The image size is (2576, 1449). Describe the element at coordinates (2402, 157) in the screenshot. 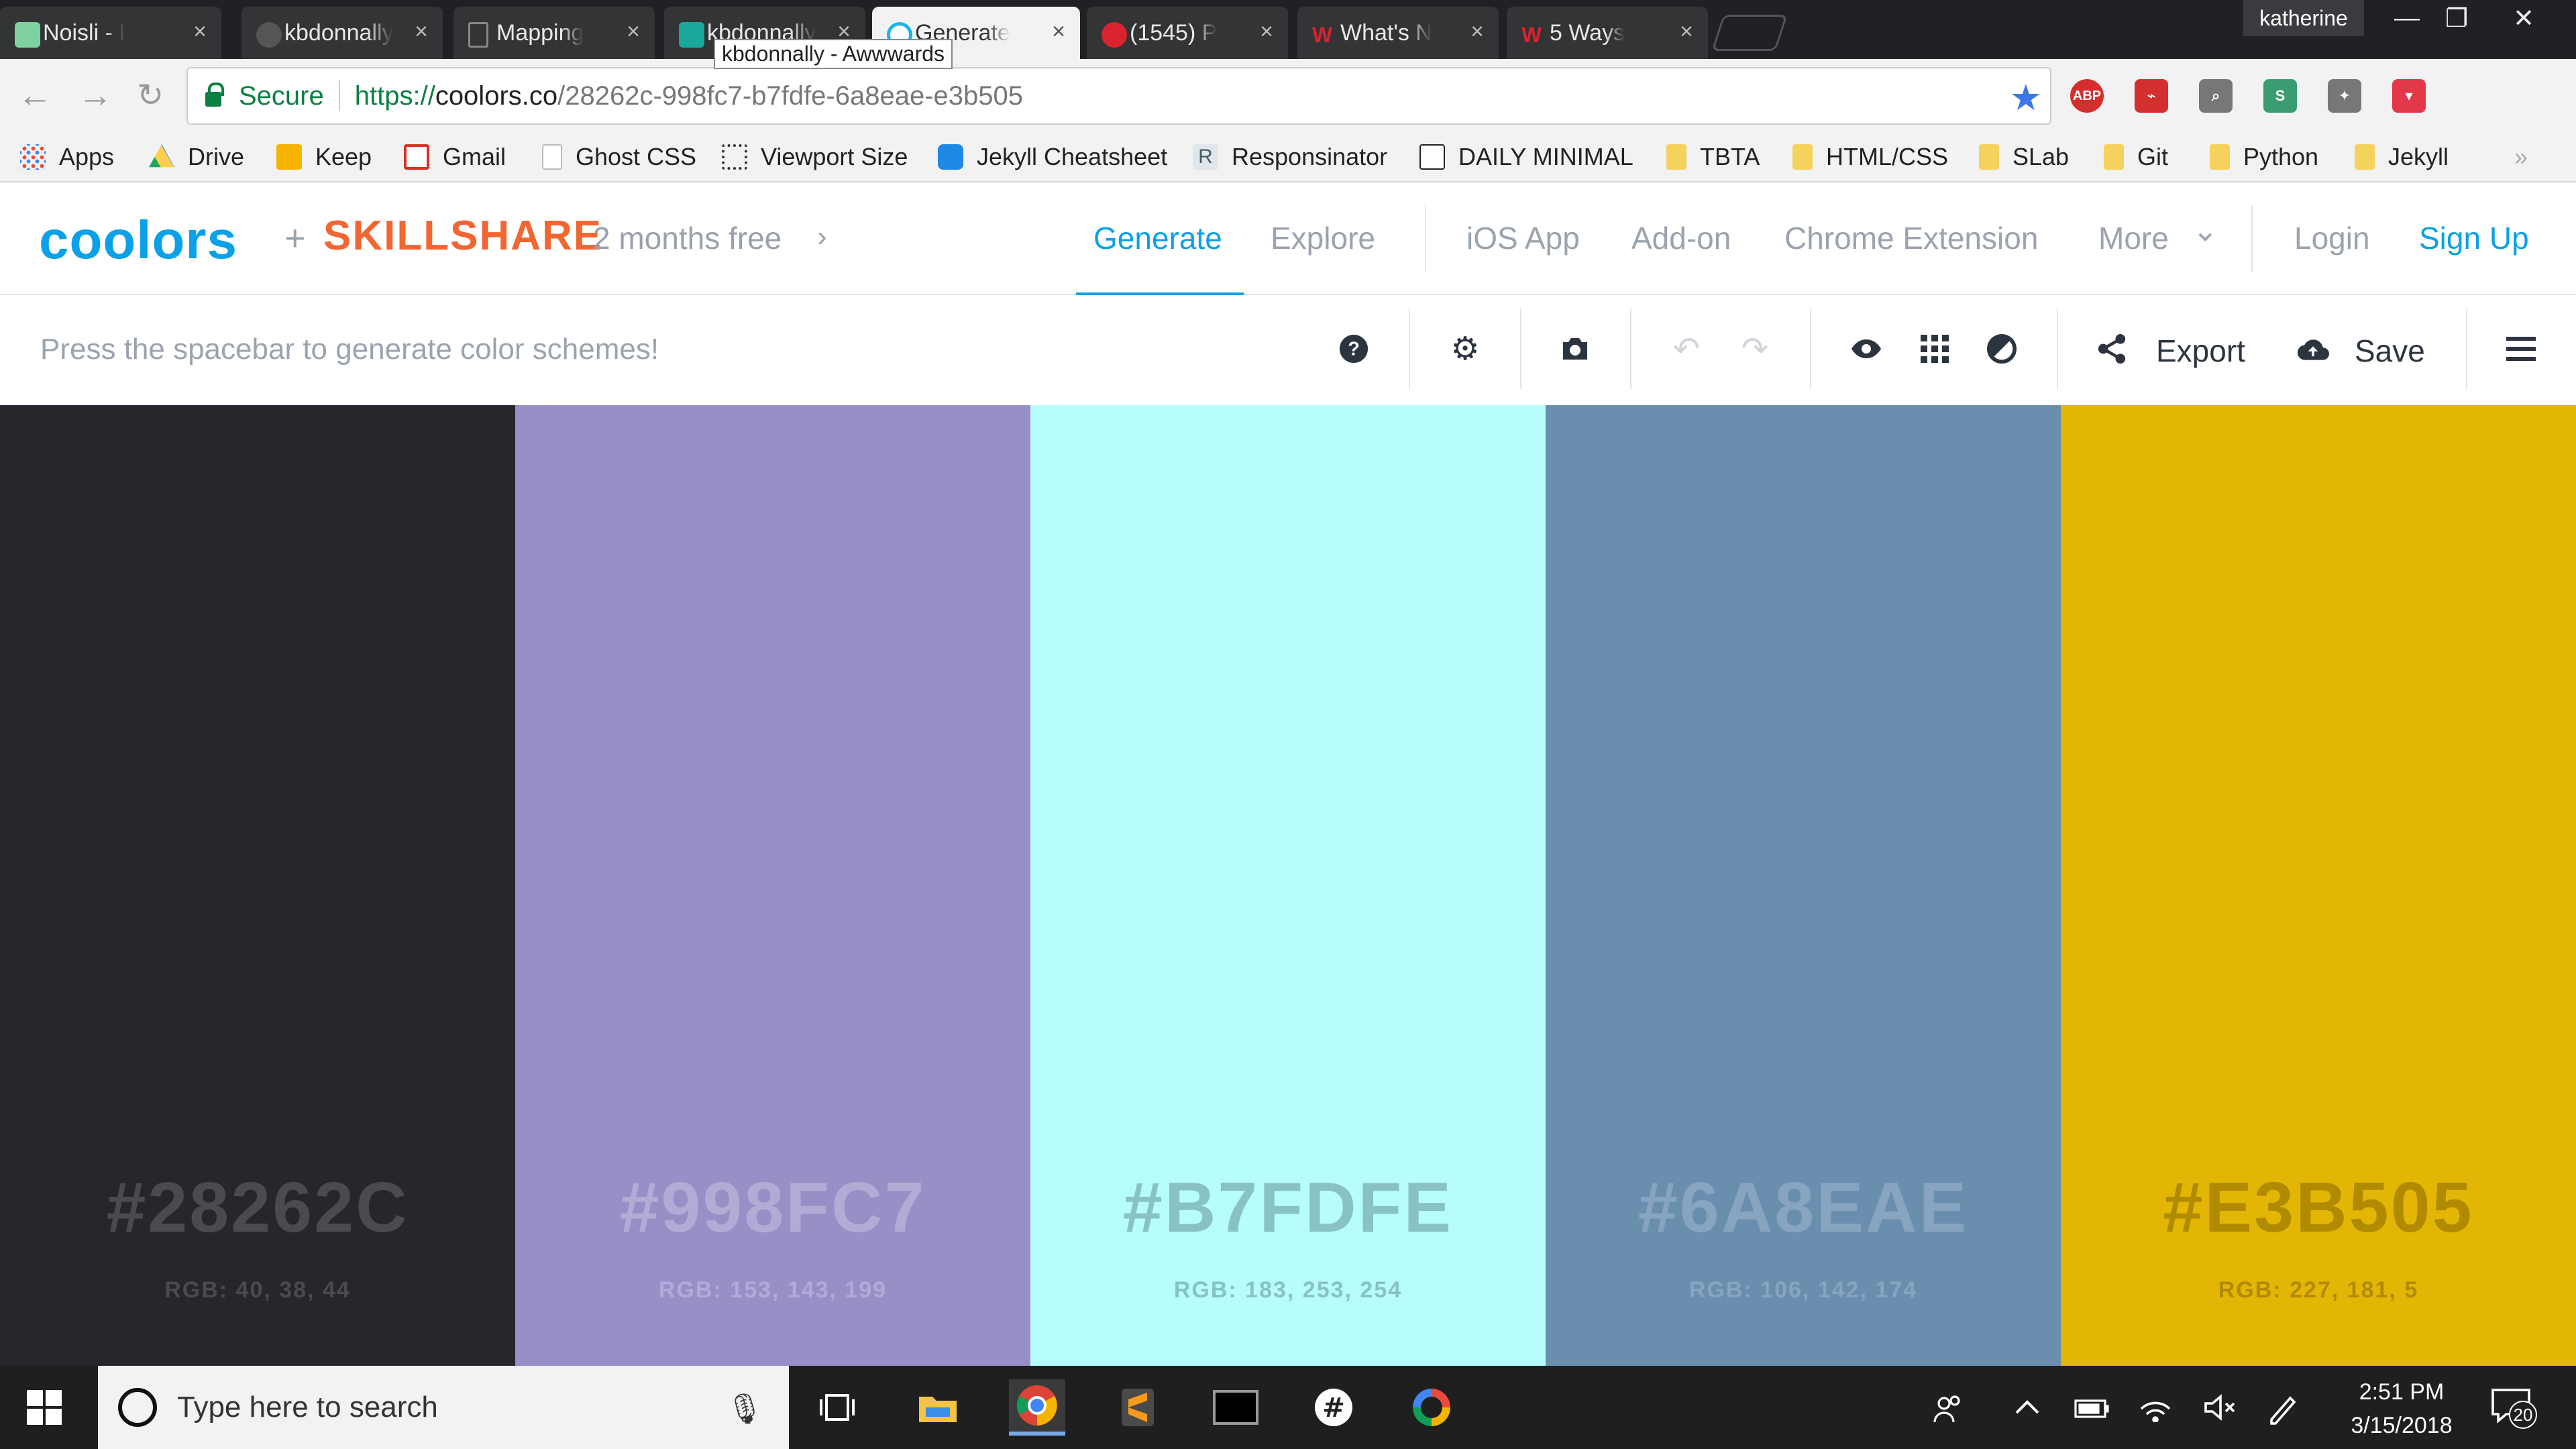

I see `bookmark-folder-jekyll: Jekyll` at that location.